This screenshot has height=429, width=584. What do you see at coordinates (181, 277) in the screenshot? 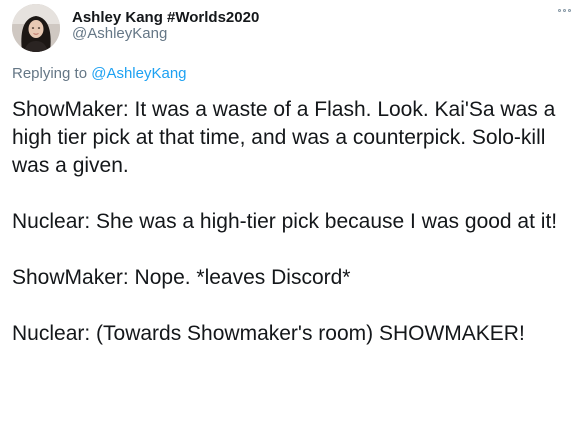
I see `tweet-paragraph: ShowMaker: Nope. *leaves Discord*` at bounding box center [181, 277].